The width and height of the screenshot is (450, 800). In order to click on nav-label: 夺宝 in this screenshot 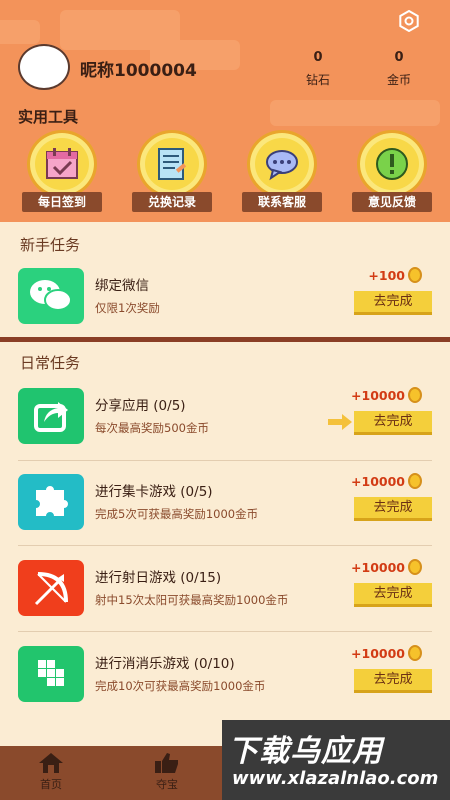, I will do `click(167, 784)`.